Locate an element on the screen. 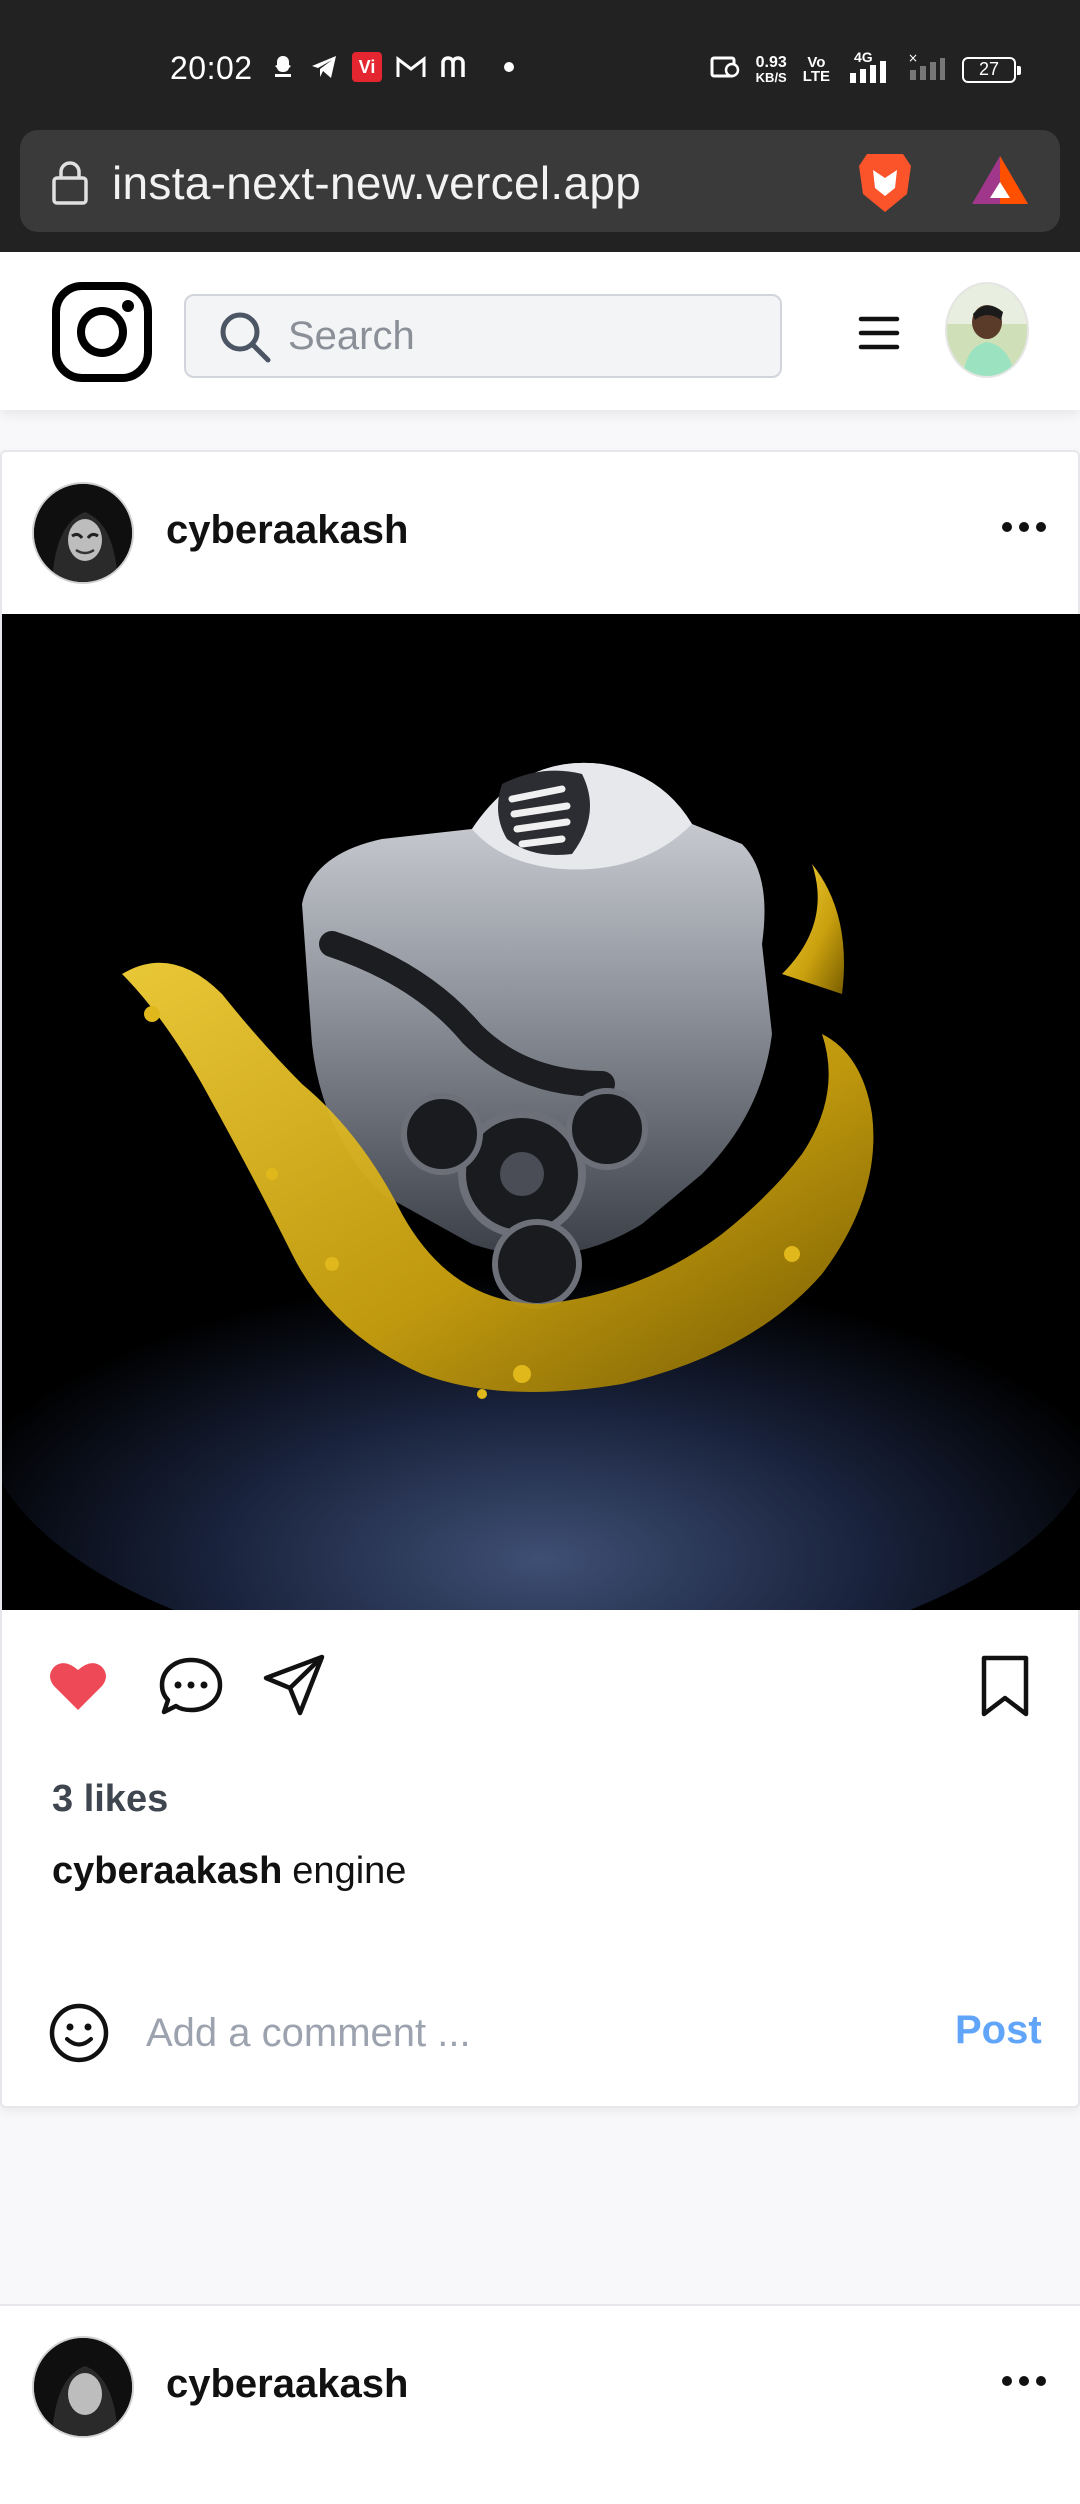  likes-count: 3 likes is located at coordinates (110, 1799).